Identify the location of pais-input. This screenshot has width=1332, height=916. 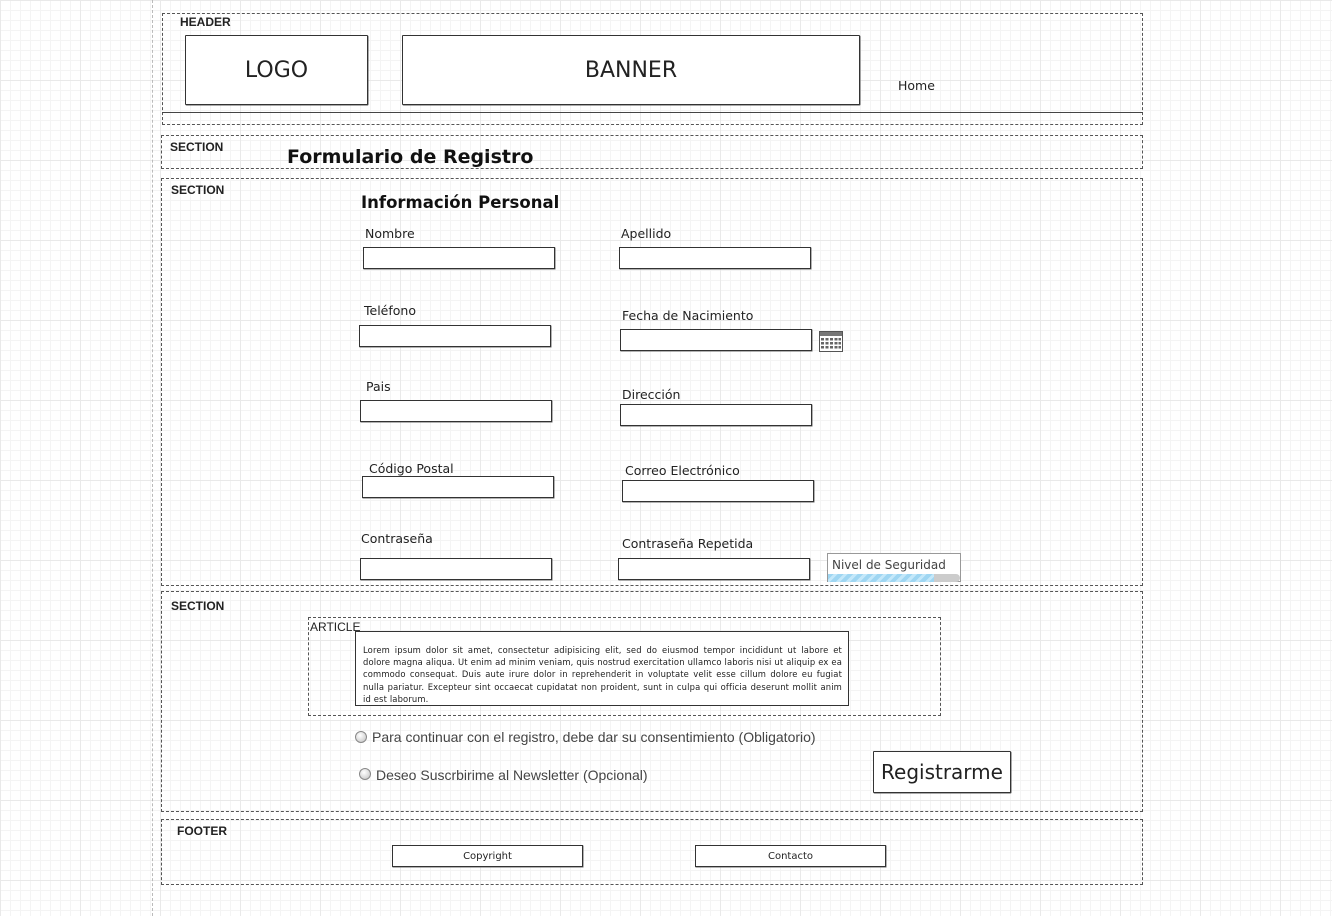
(456, 411).